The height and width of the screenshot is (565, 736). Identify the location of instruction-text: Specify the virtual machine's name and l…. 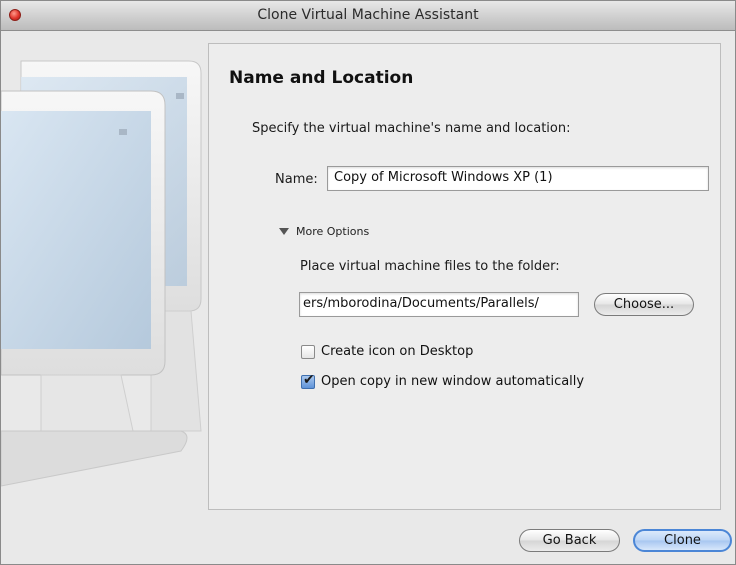
(411, 128).